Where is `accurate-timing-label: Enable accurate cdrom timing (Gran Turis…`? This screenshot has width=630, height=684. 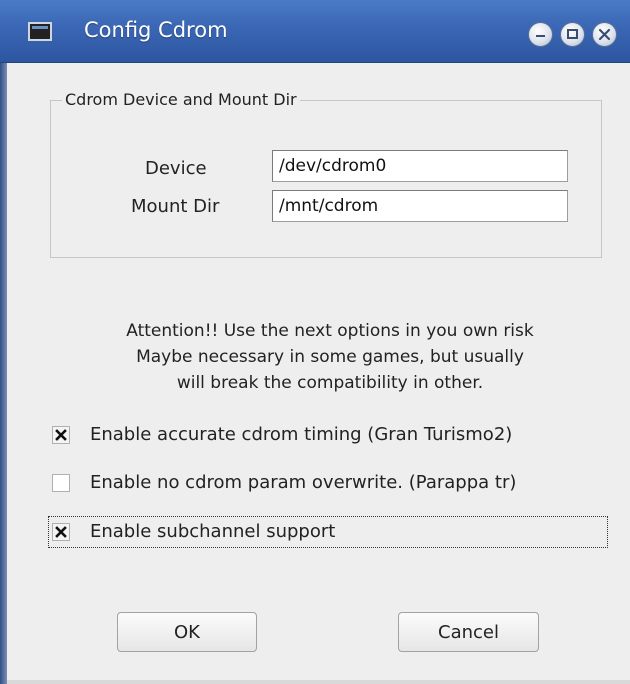
accurate-timing-label: Enable accurate cdrom timing (Gran Turis… is located at coordinates (301, 434).